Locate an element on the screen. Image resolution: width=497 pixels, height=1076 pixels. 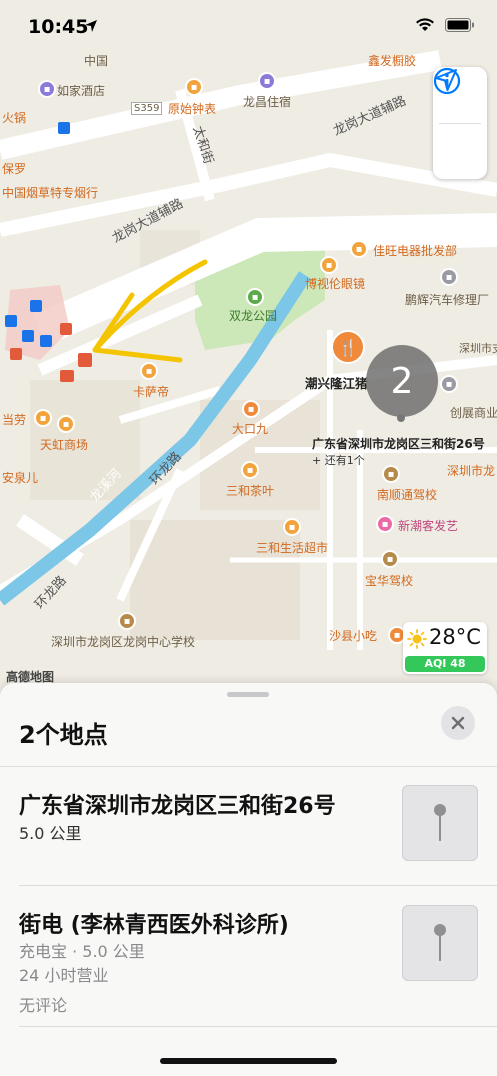
wifi-icon is located at coordinates (425, 24).